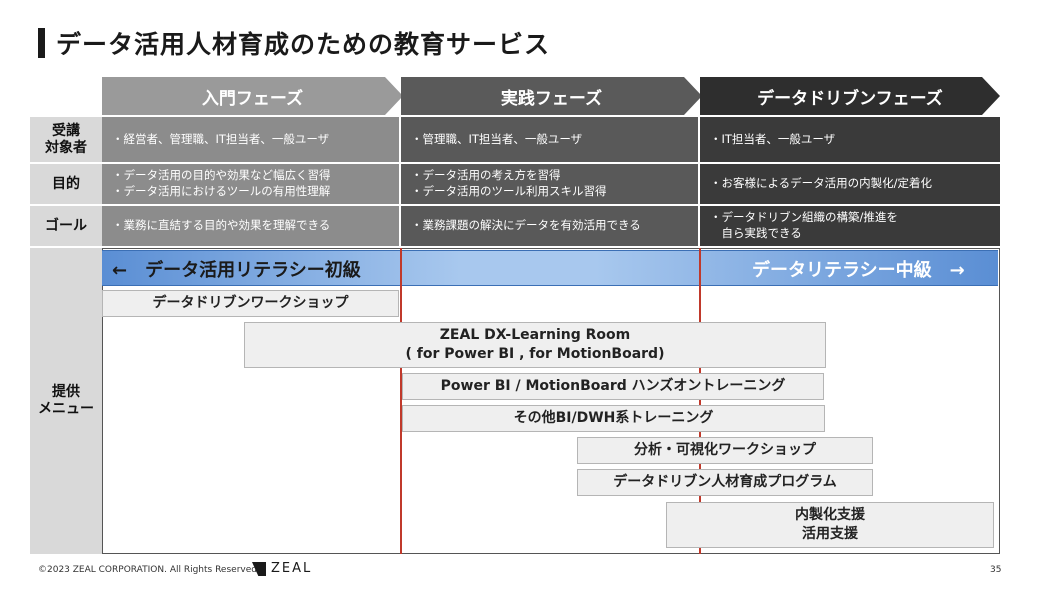 The image size is (1053, 592). I want to click on cell-line: ・データ活用の考え方を習得, so click(486, 175).